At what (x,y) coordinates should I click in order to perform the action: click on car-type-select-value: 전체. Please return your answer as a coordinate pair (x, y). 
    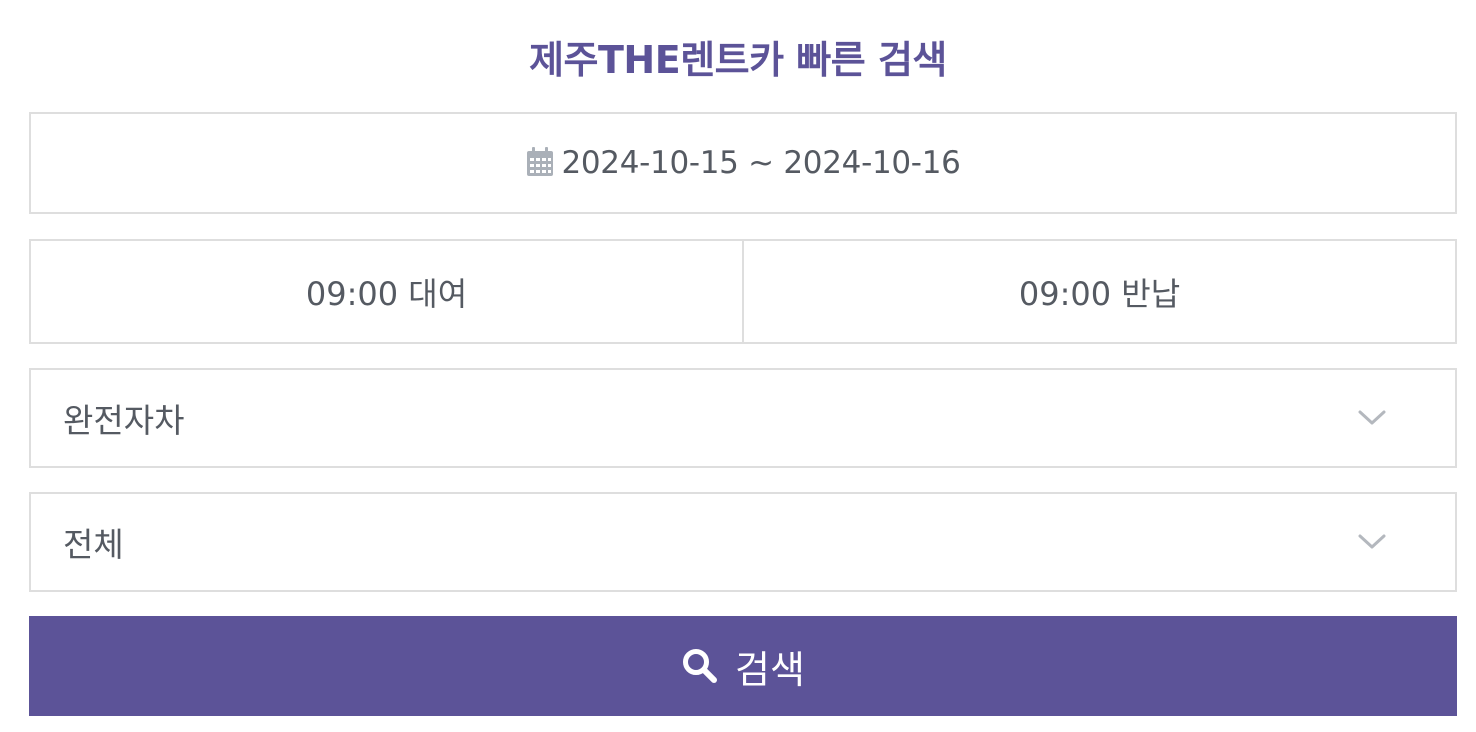
    Looking at the image, I should click on (93, 544).